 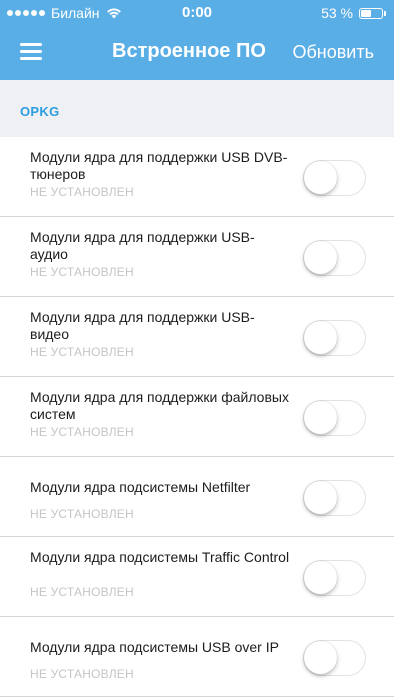 What do you see at coordinates (385, 13) in the screenshot?
I see `battery-cap` at bounding box center [385, 13].